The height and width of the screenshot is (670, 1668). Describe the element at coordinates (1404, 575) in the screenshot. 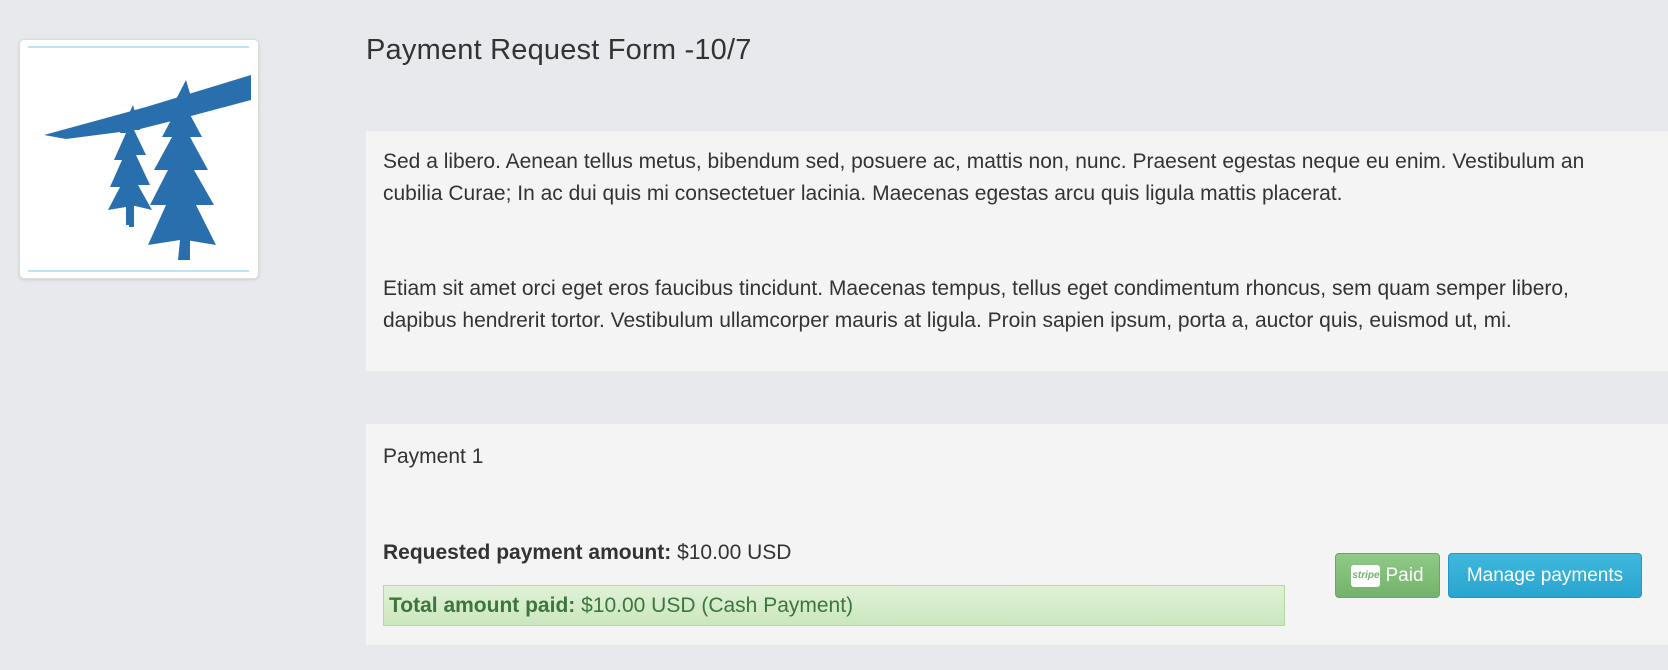

I see `paid-button-label: Paid` at that location.